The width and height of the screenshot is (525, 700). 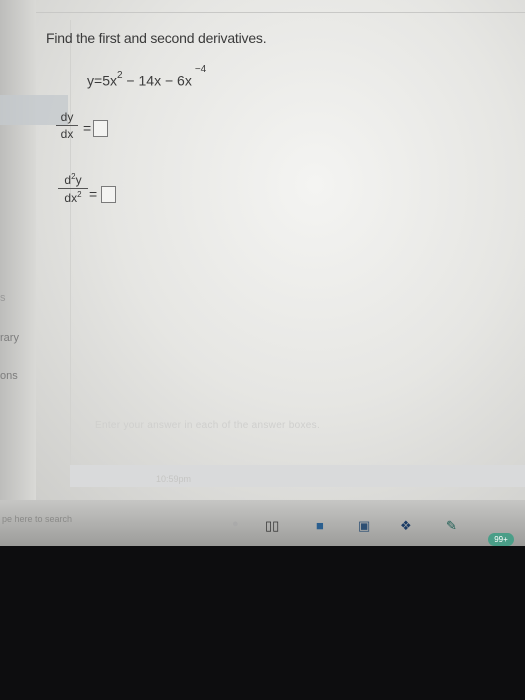 What do you see at coordinates (73, 180) in the screenshot?
I see `second-derivative-numerator: d2y` at bounding box center [73, 180].